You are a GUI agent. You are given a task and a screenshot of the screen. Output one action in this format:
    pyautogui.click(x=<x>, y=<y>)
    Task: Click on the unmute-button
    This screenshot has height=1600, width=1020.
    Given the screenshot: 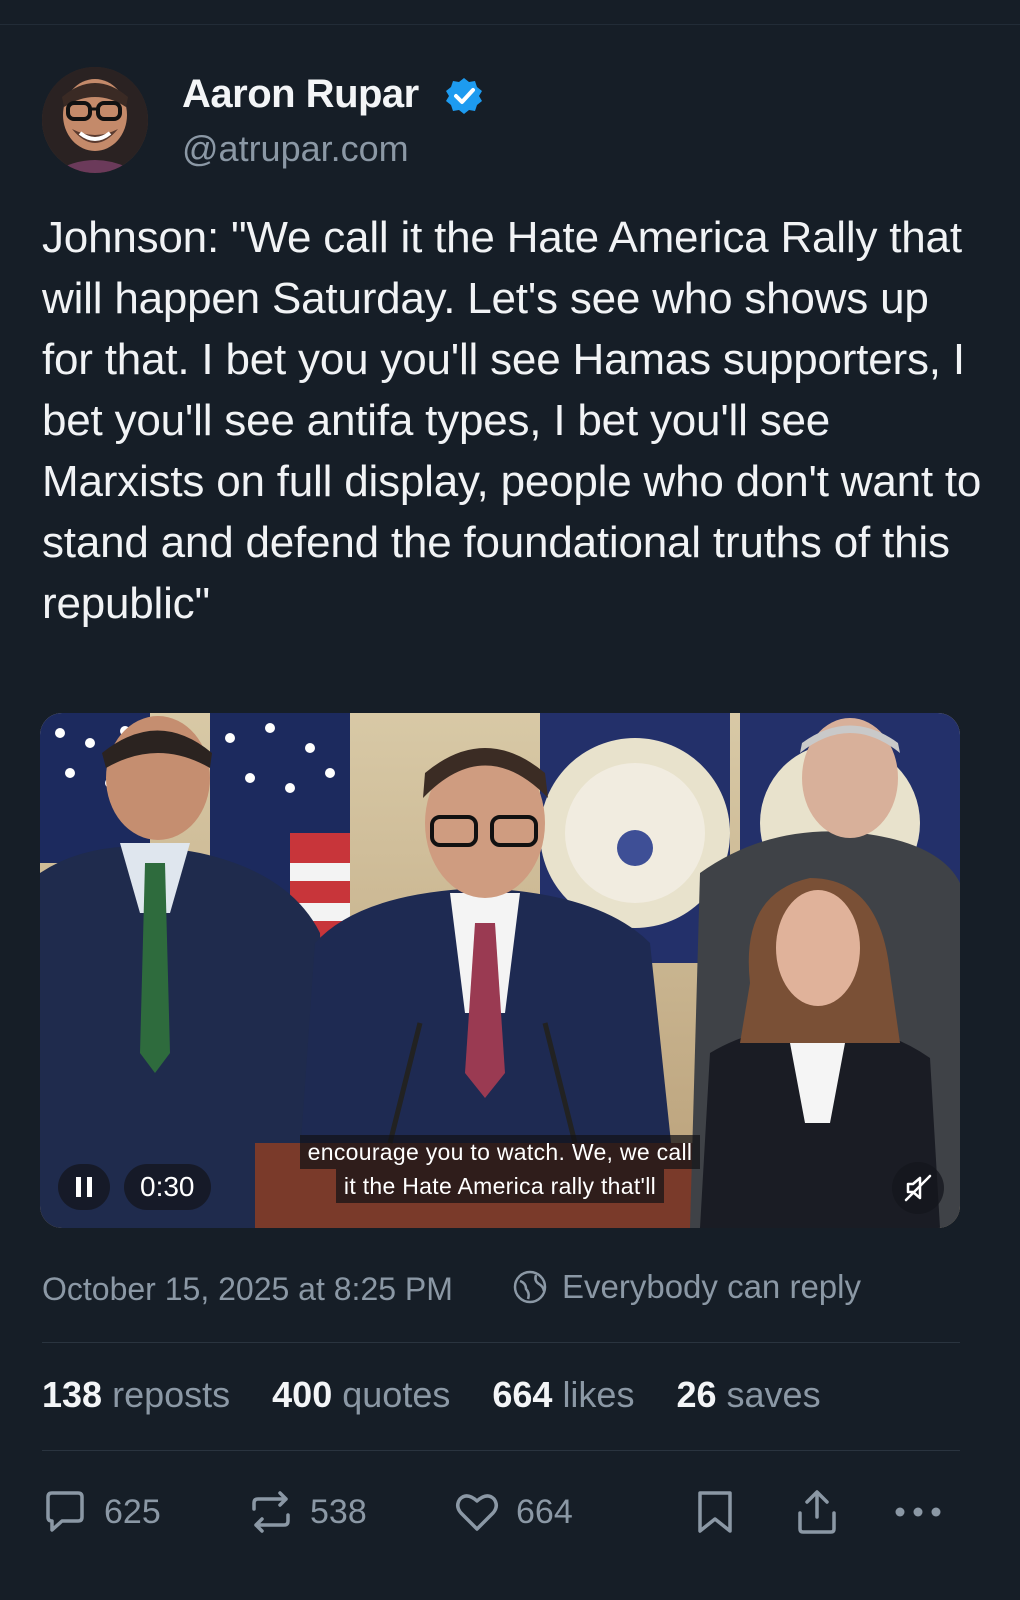 What is the action you would take?
    pyautogui.click(x=918, y=1188)
    